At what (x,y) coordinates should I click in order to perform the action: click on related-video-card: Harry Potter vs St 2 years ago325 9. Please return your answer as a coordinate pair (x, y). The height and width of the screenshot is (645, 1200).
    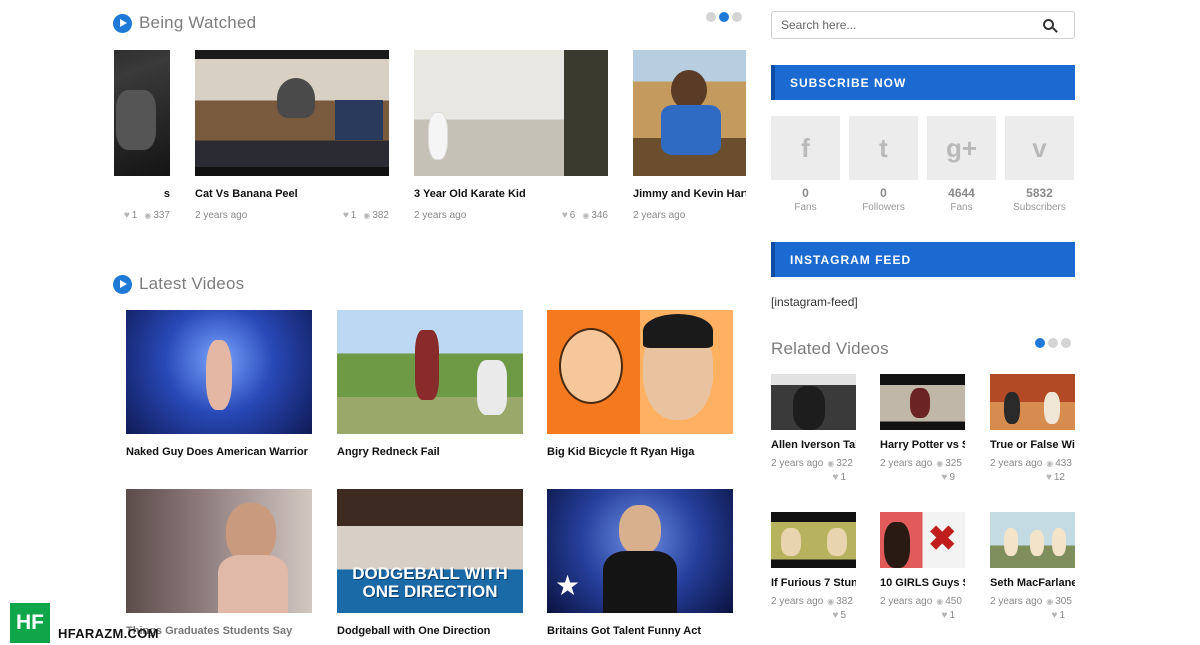
    Looking at the image, I should click on (922, 428).